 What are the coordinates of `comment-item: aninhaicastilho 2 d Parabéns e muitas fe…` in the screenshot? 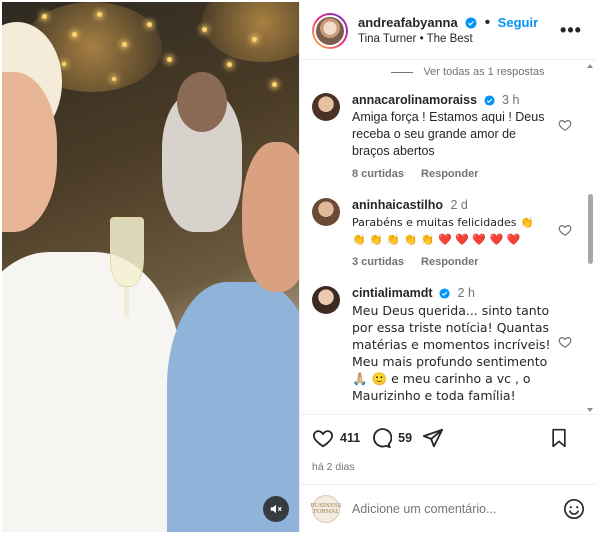 It's located at (441, 233).